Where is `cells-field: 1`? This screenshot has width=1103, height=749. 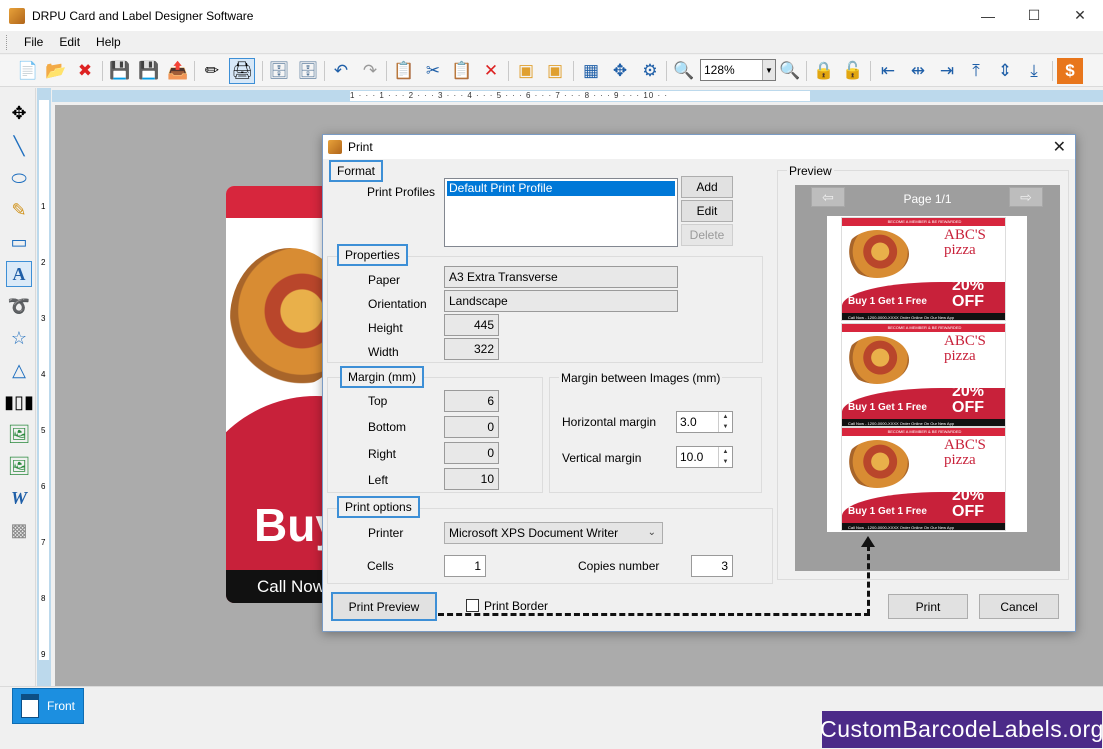
cells-field: 1 is located at coordinates (465, 566).